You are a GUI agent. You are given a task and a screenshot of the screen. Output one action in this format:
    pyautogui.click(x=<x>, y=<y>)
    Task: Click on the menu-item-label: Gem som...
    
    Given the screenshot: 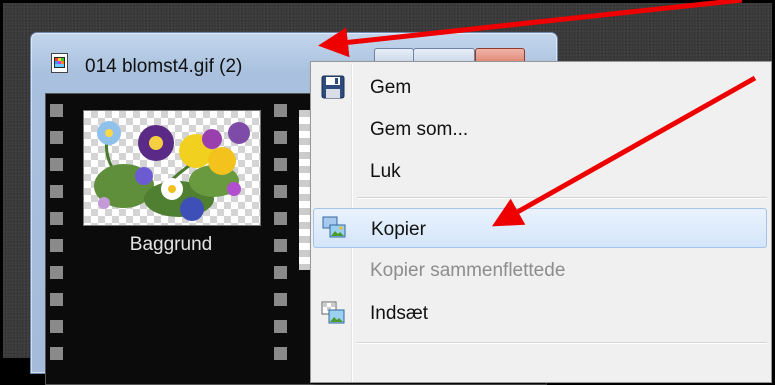 What is the action you would take?
    pyautogui.click(x=419, y=129)
    